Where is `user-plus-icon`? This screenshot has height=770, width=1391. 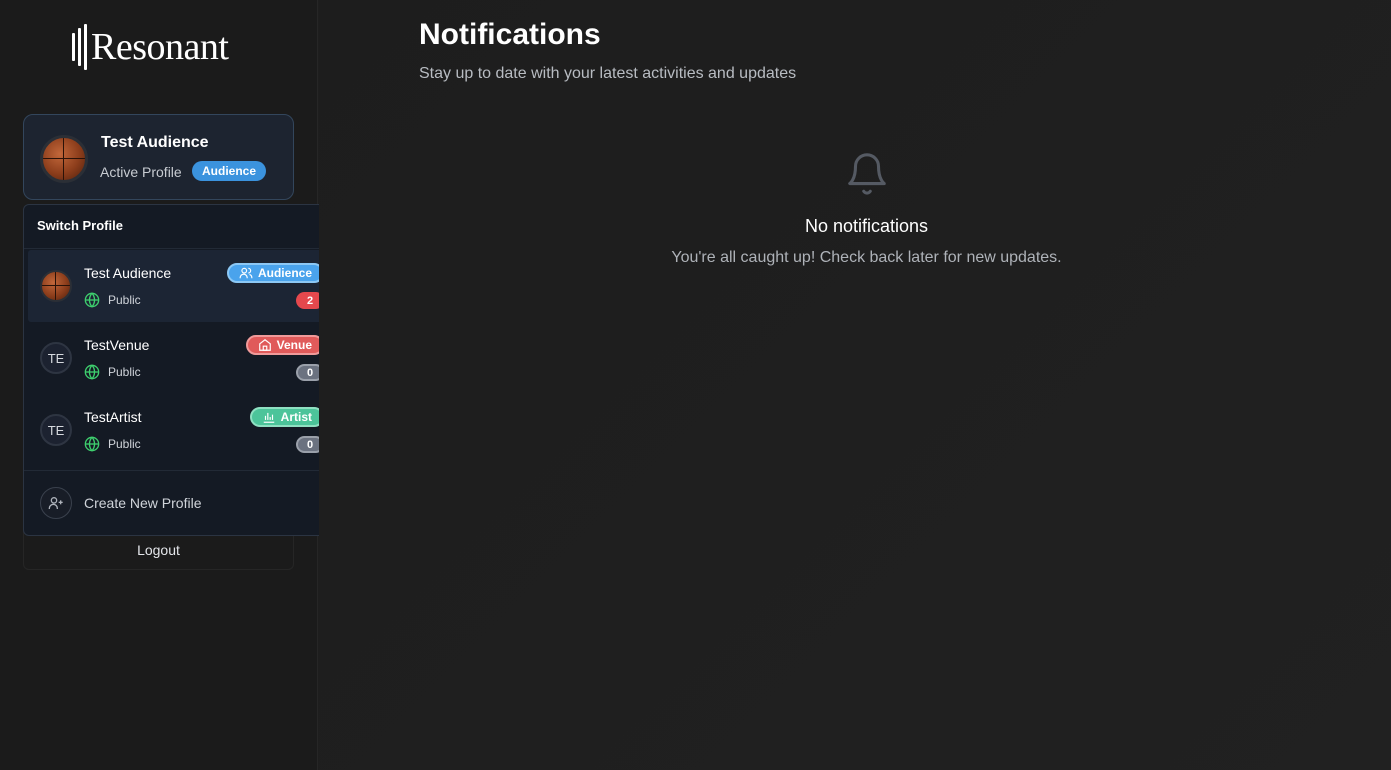 user-plus-icon is located at coordinates (56, 503).